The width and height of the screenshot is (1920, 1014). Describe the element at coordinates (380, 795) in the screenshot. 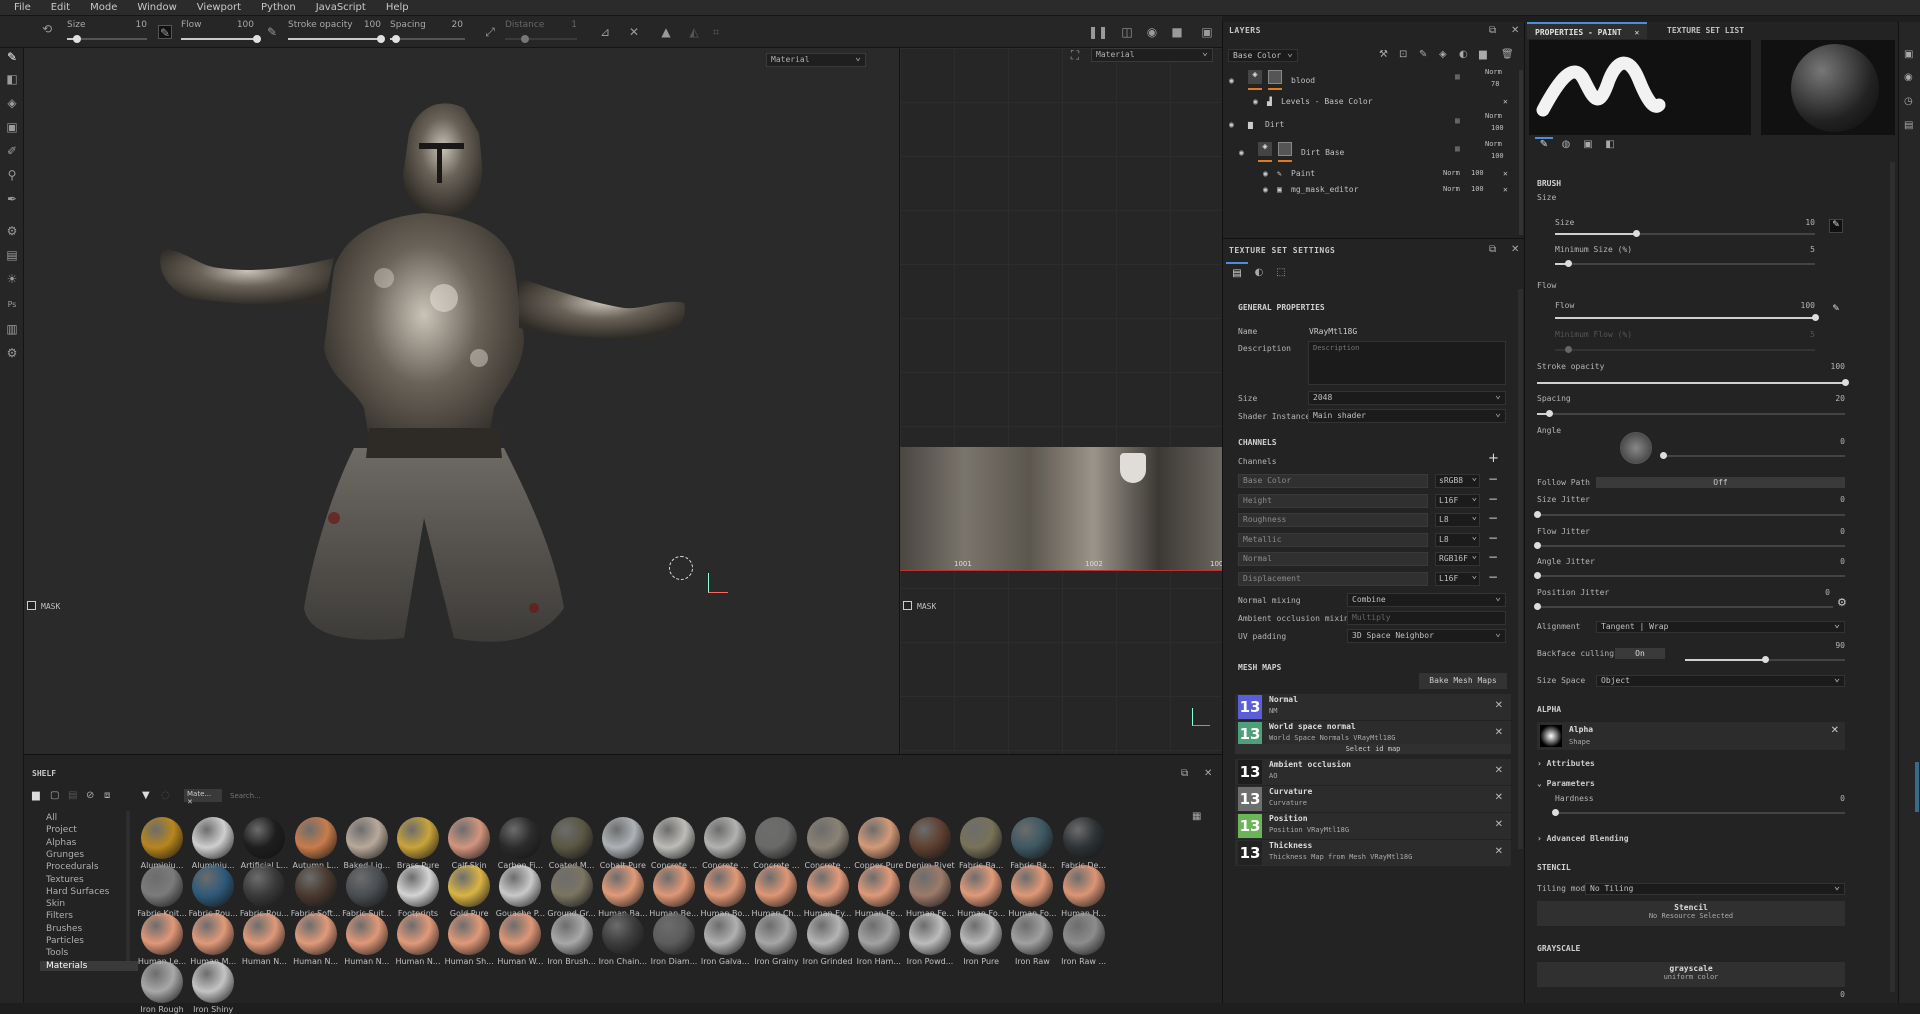

I see `shelf-search-input` at that location.